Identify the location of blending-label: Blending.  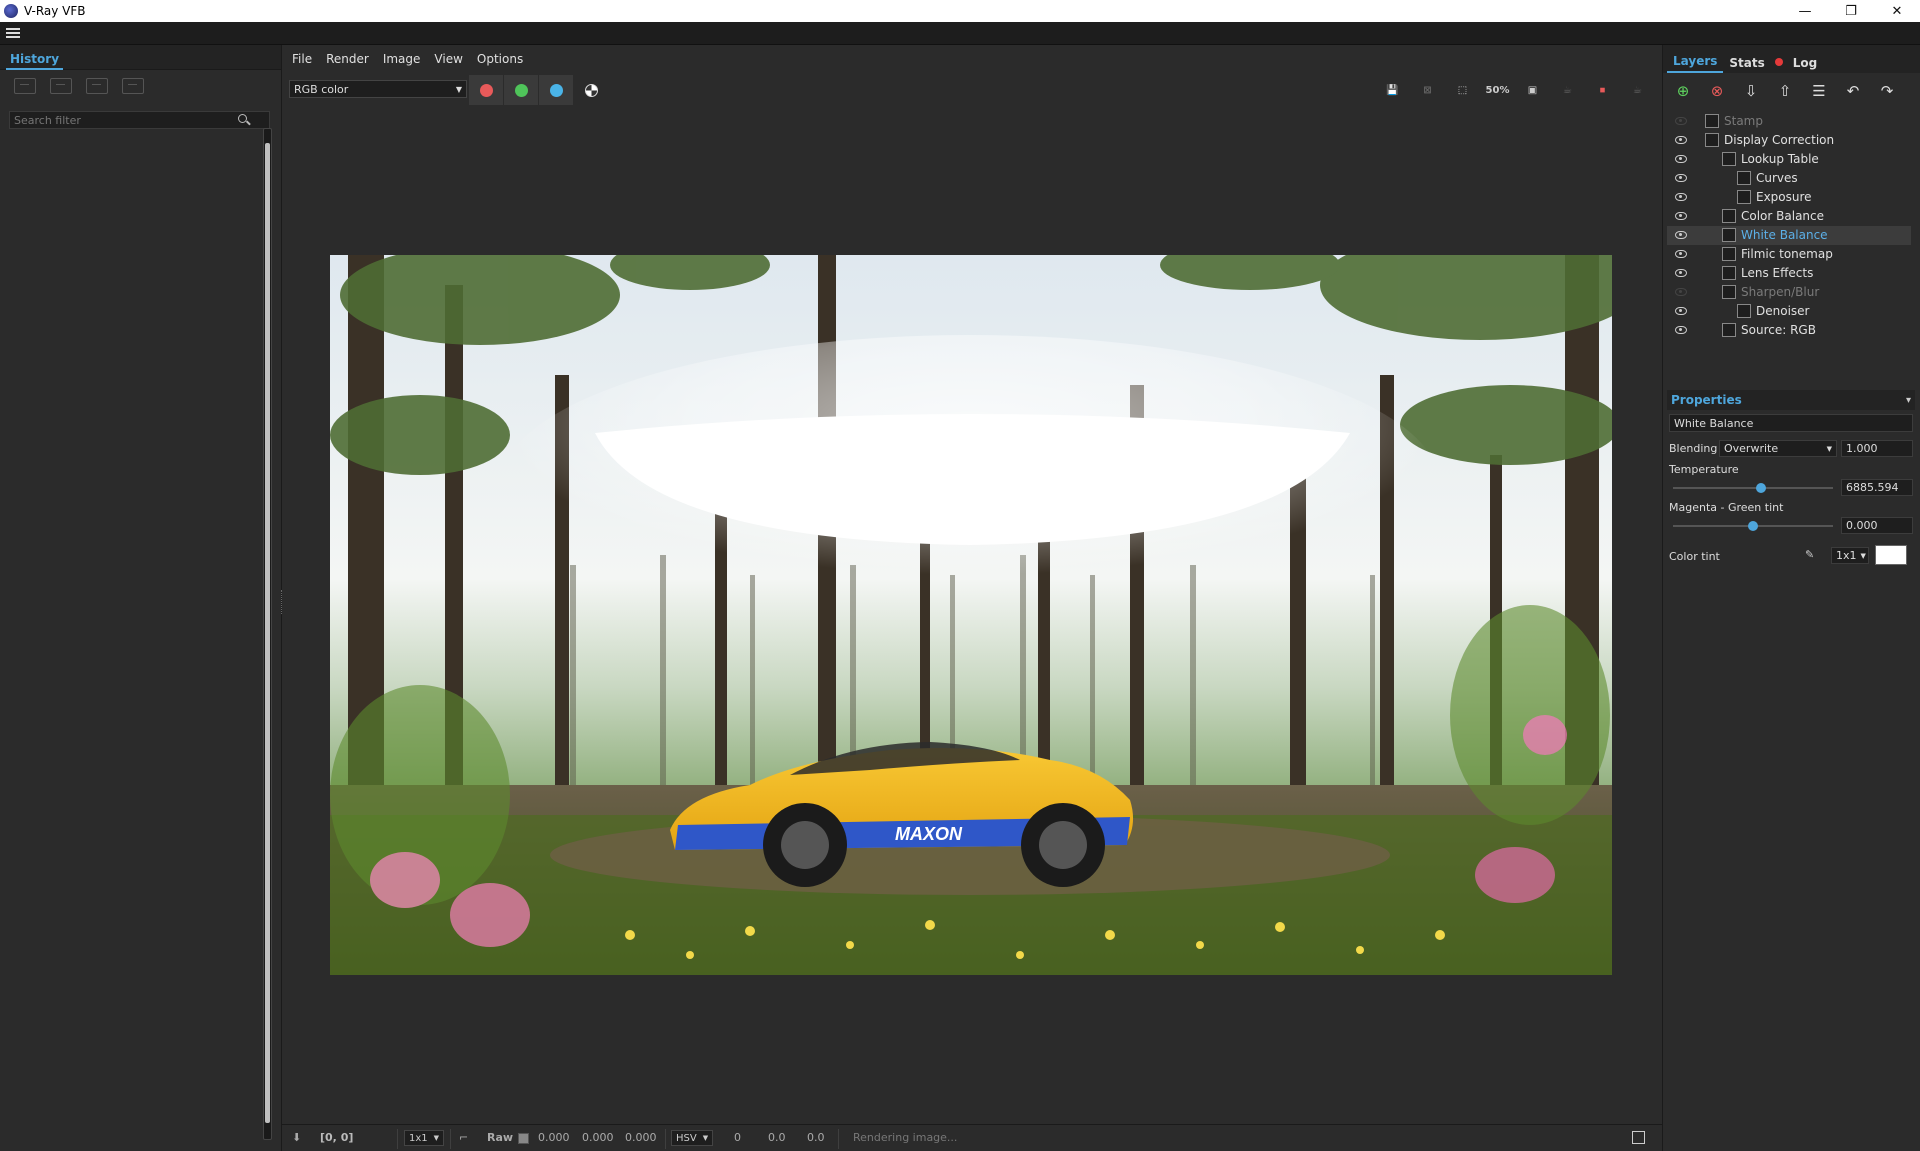
(1693, 448).